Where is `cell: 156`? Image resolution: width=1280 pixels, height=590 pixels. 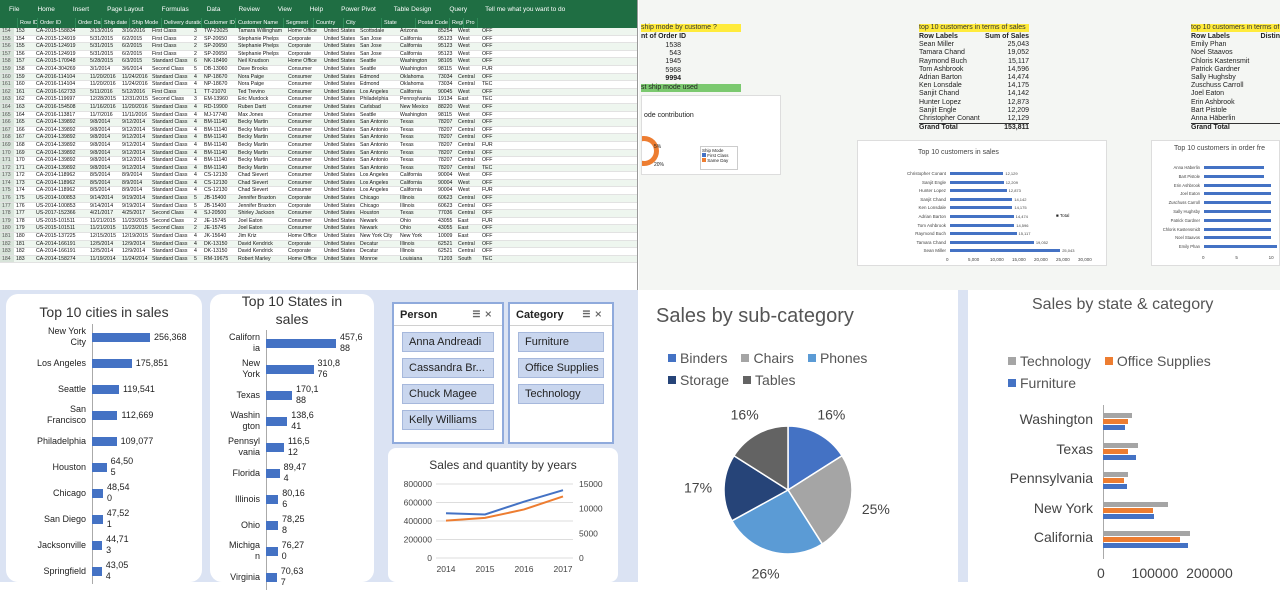 cell: 156 is located at coordinates (24, 54).